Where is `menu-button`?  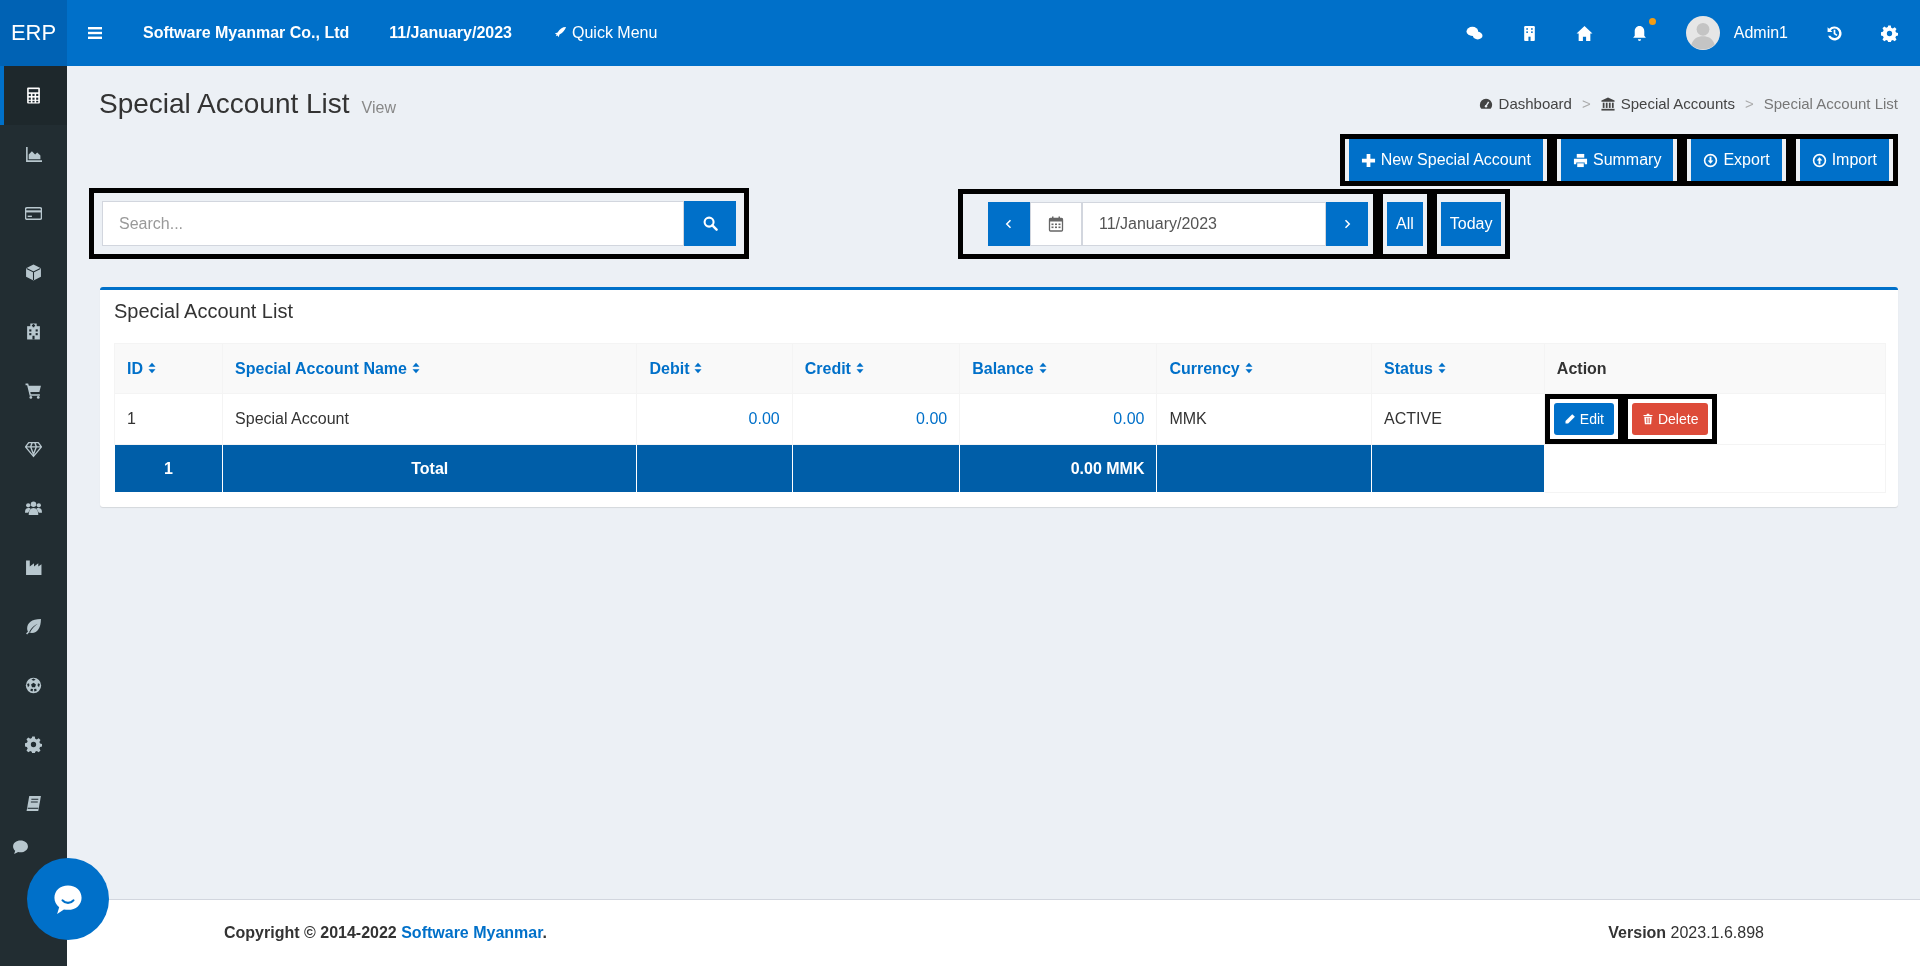 menu-button is located at coordinates (95, 33).